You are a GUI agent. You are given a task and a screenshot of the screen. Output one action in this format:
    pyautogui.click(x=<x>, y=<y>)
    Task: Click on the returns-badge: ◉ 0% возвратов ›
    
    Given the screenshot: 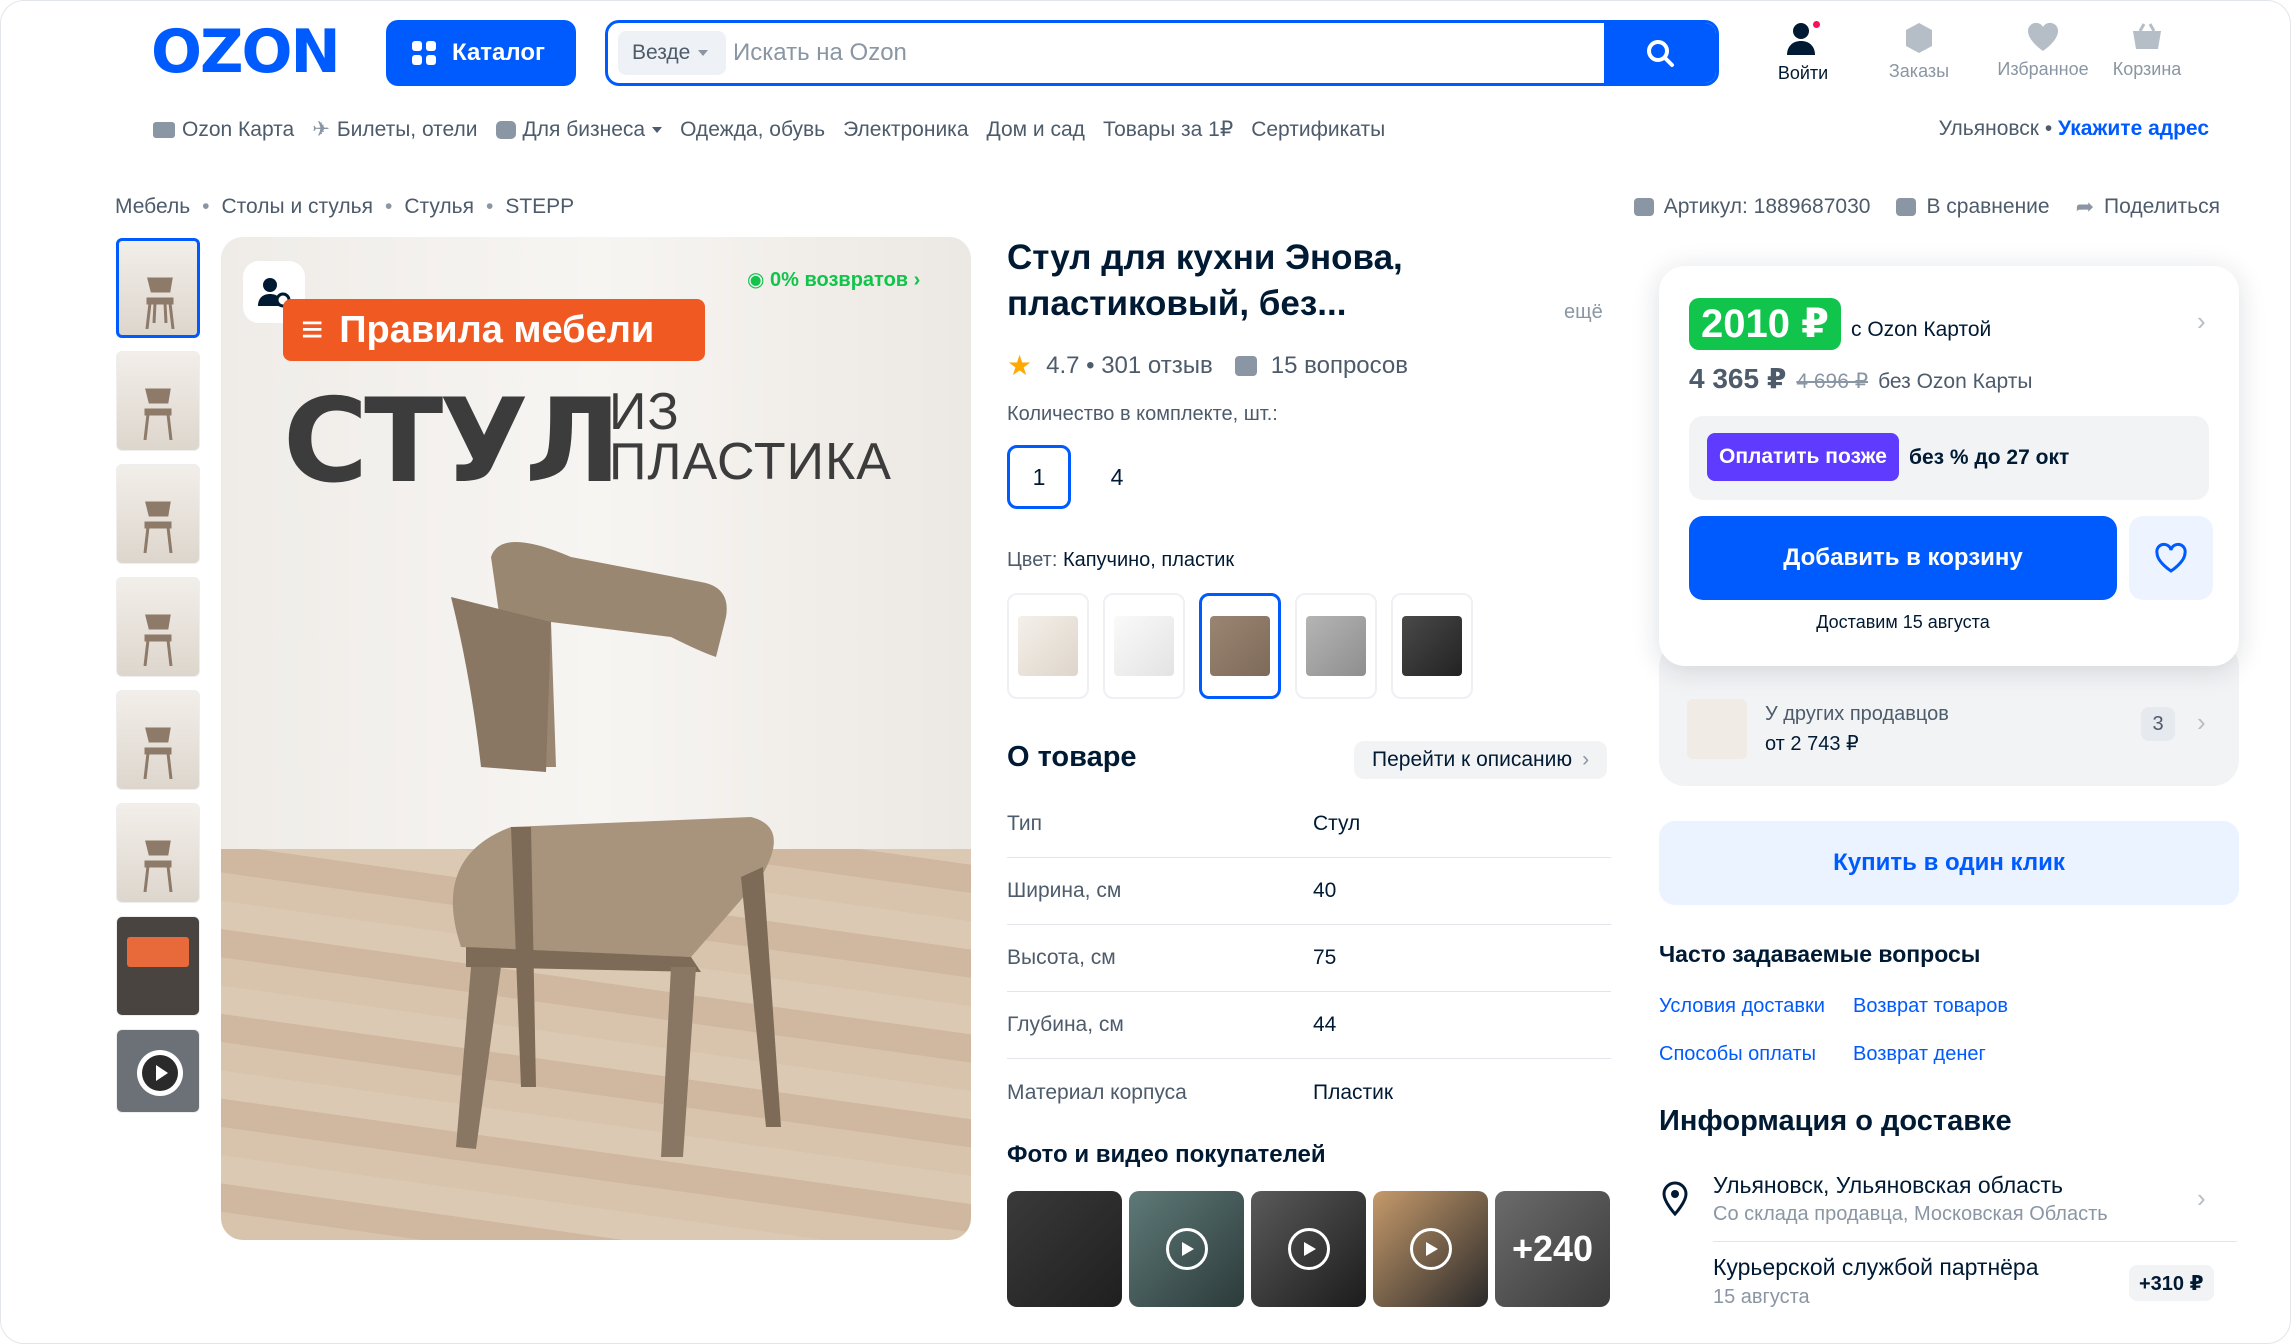 What is the action you would take?
    pyautogui.click(x=833, y=279)
    